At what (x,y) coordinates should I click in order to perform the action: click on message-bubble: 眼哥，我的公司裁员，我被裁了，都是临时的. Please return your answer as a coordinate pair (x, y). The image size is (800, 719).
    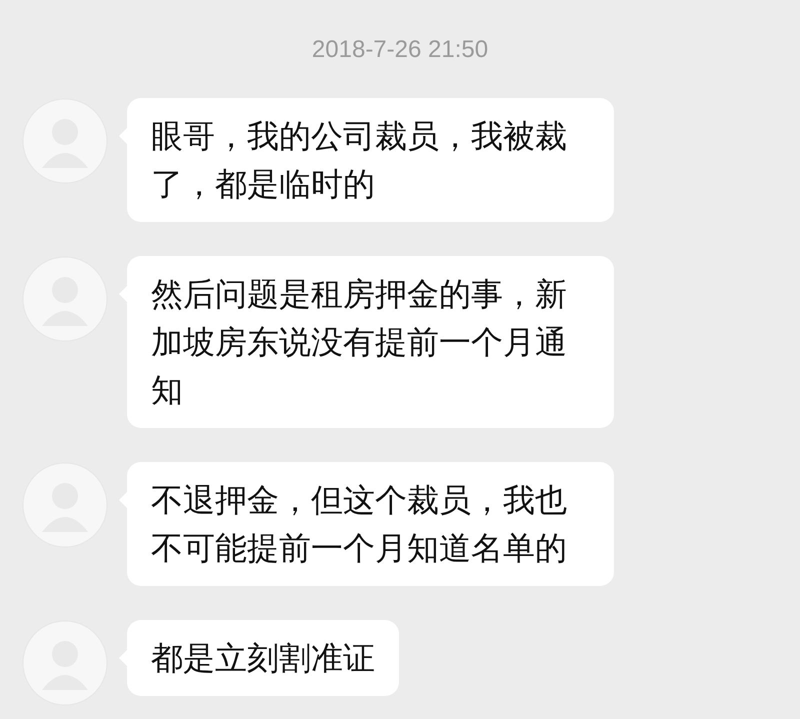
    Looking at the image, I should click on (370, 160).